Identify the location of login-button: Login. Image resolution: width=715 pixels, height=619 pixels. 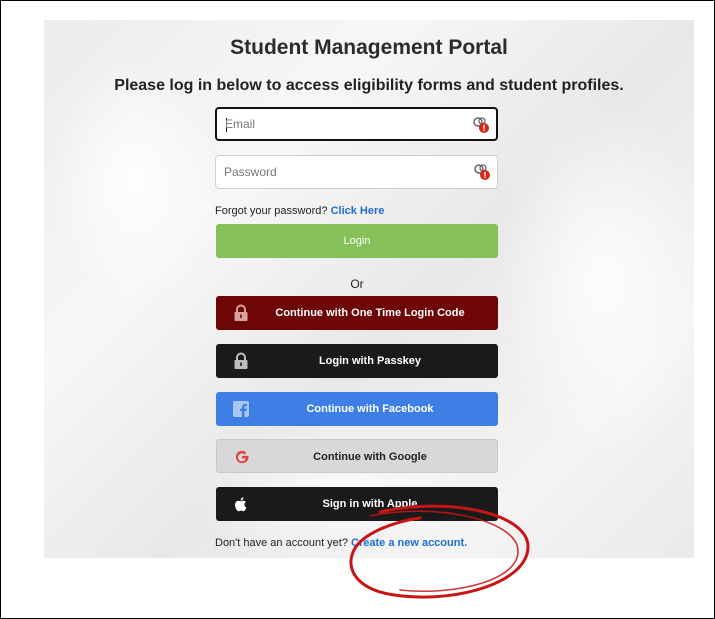
(357, 241).